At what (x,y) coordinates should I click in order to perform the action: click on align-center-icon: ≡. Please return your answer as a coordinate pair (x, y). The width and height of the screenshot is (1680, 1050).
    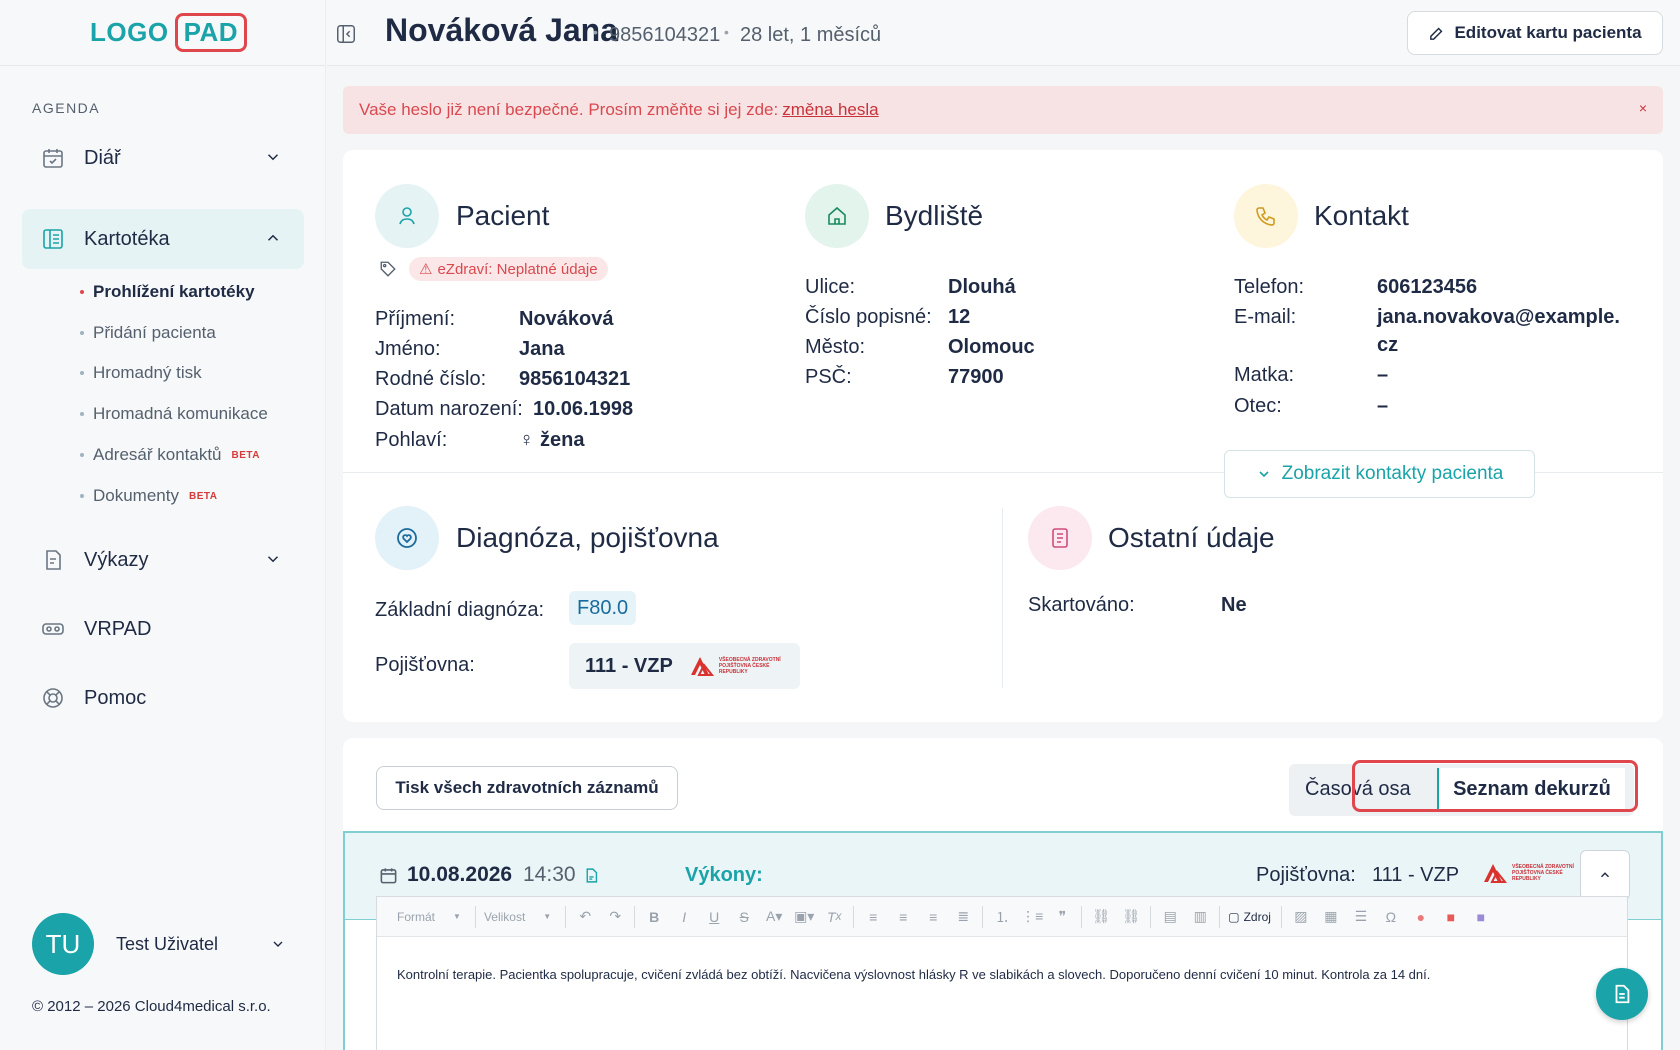
    Looking at the image, I should click on (903, 917).